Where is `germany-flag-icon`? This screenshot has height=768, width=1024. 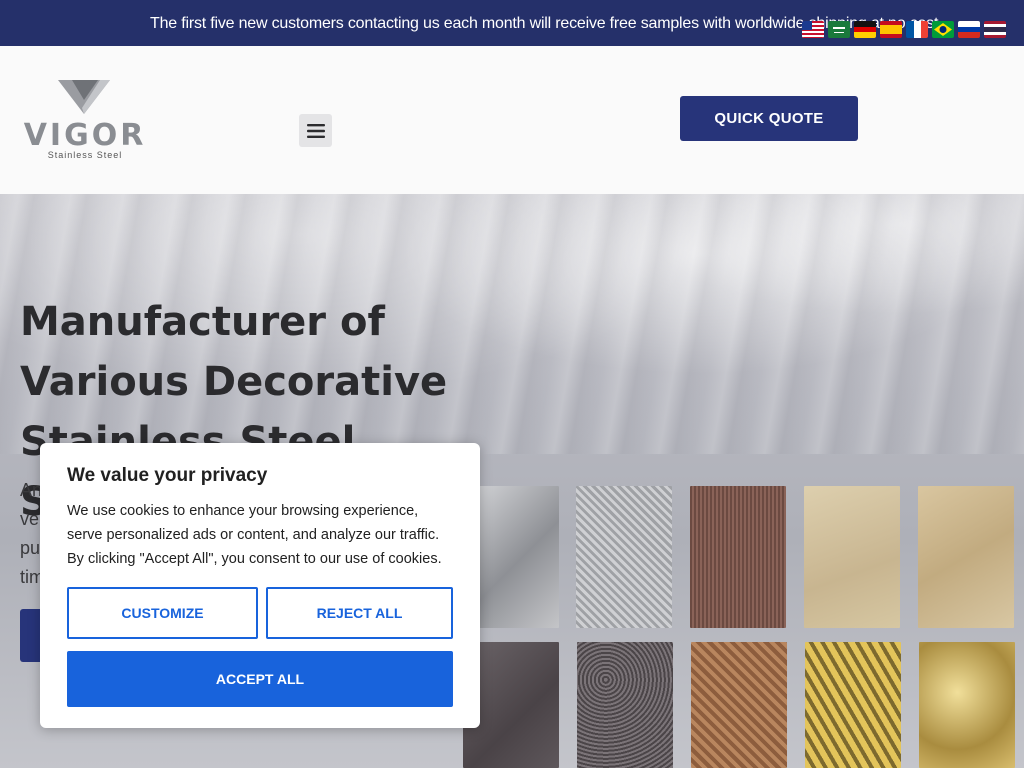 germany-flag-icon is located at coordinates (865, 29).